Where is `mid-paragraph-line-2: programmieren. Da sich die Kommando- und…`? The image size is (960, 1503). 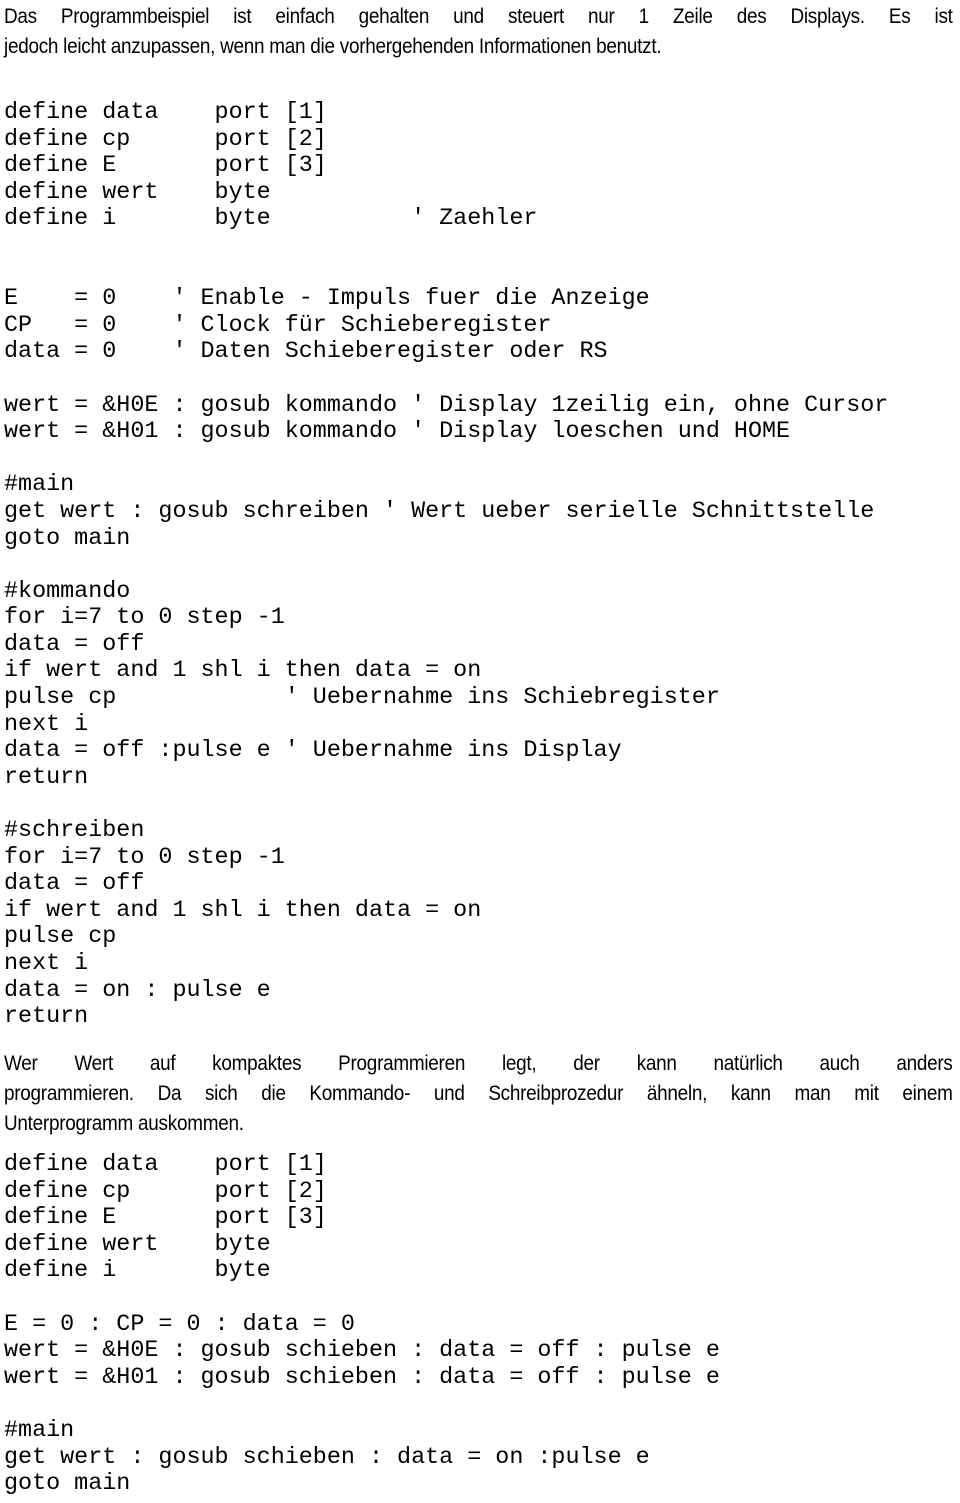
mid-paragraph-line-2: programmieren. Da sich die Kommando- und… is located at coordinates (478, 1093).